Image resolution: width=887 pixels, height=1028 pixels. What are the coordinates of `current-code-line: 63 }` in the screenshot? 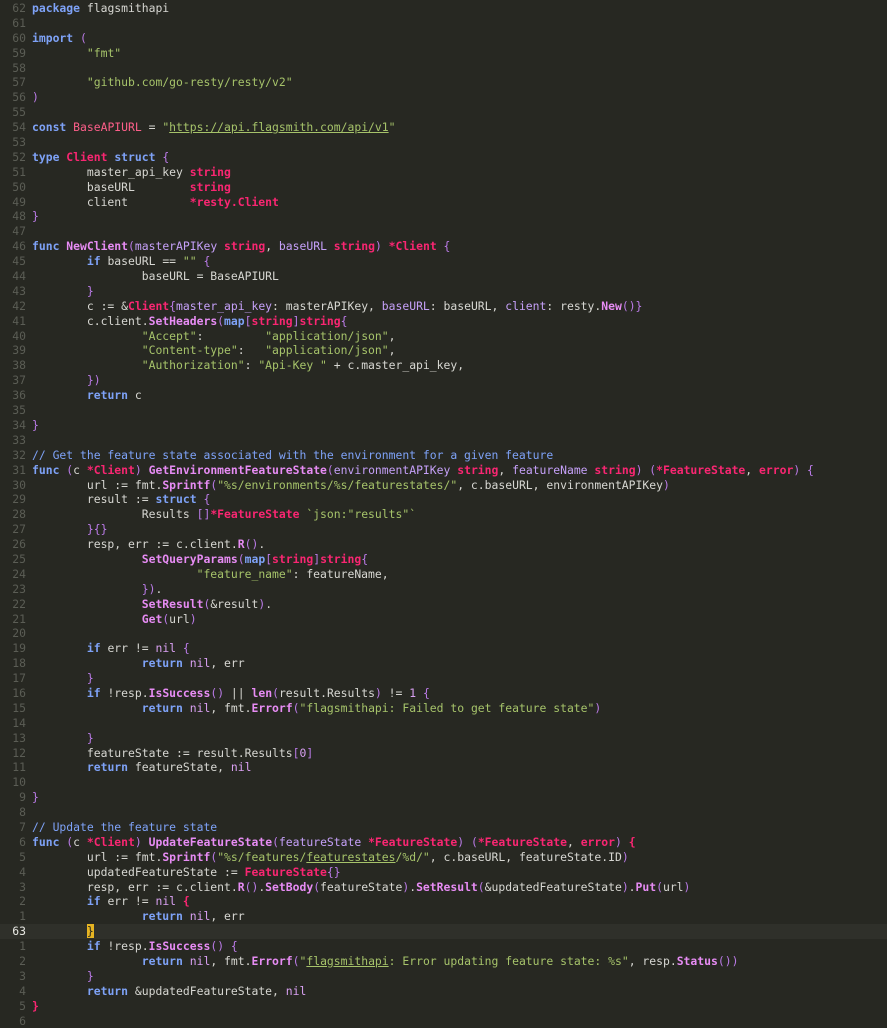 It's located at (443, 932).